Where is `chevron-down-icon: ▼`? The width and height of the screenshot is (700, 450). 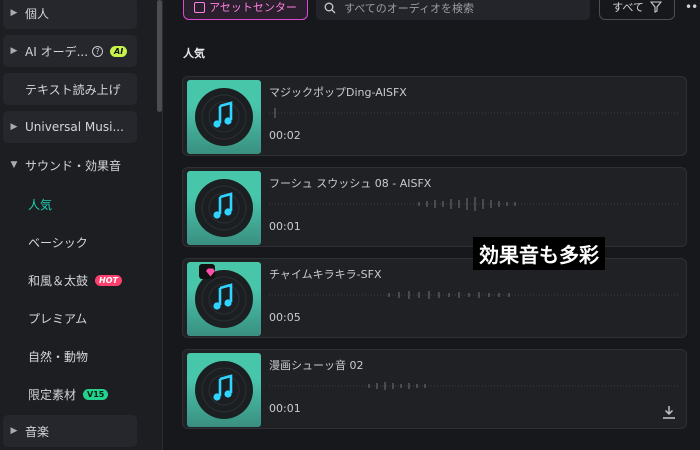 chevron-down-icon: ▼ is located at coordinates (14, 165).